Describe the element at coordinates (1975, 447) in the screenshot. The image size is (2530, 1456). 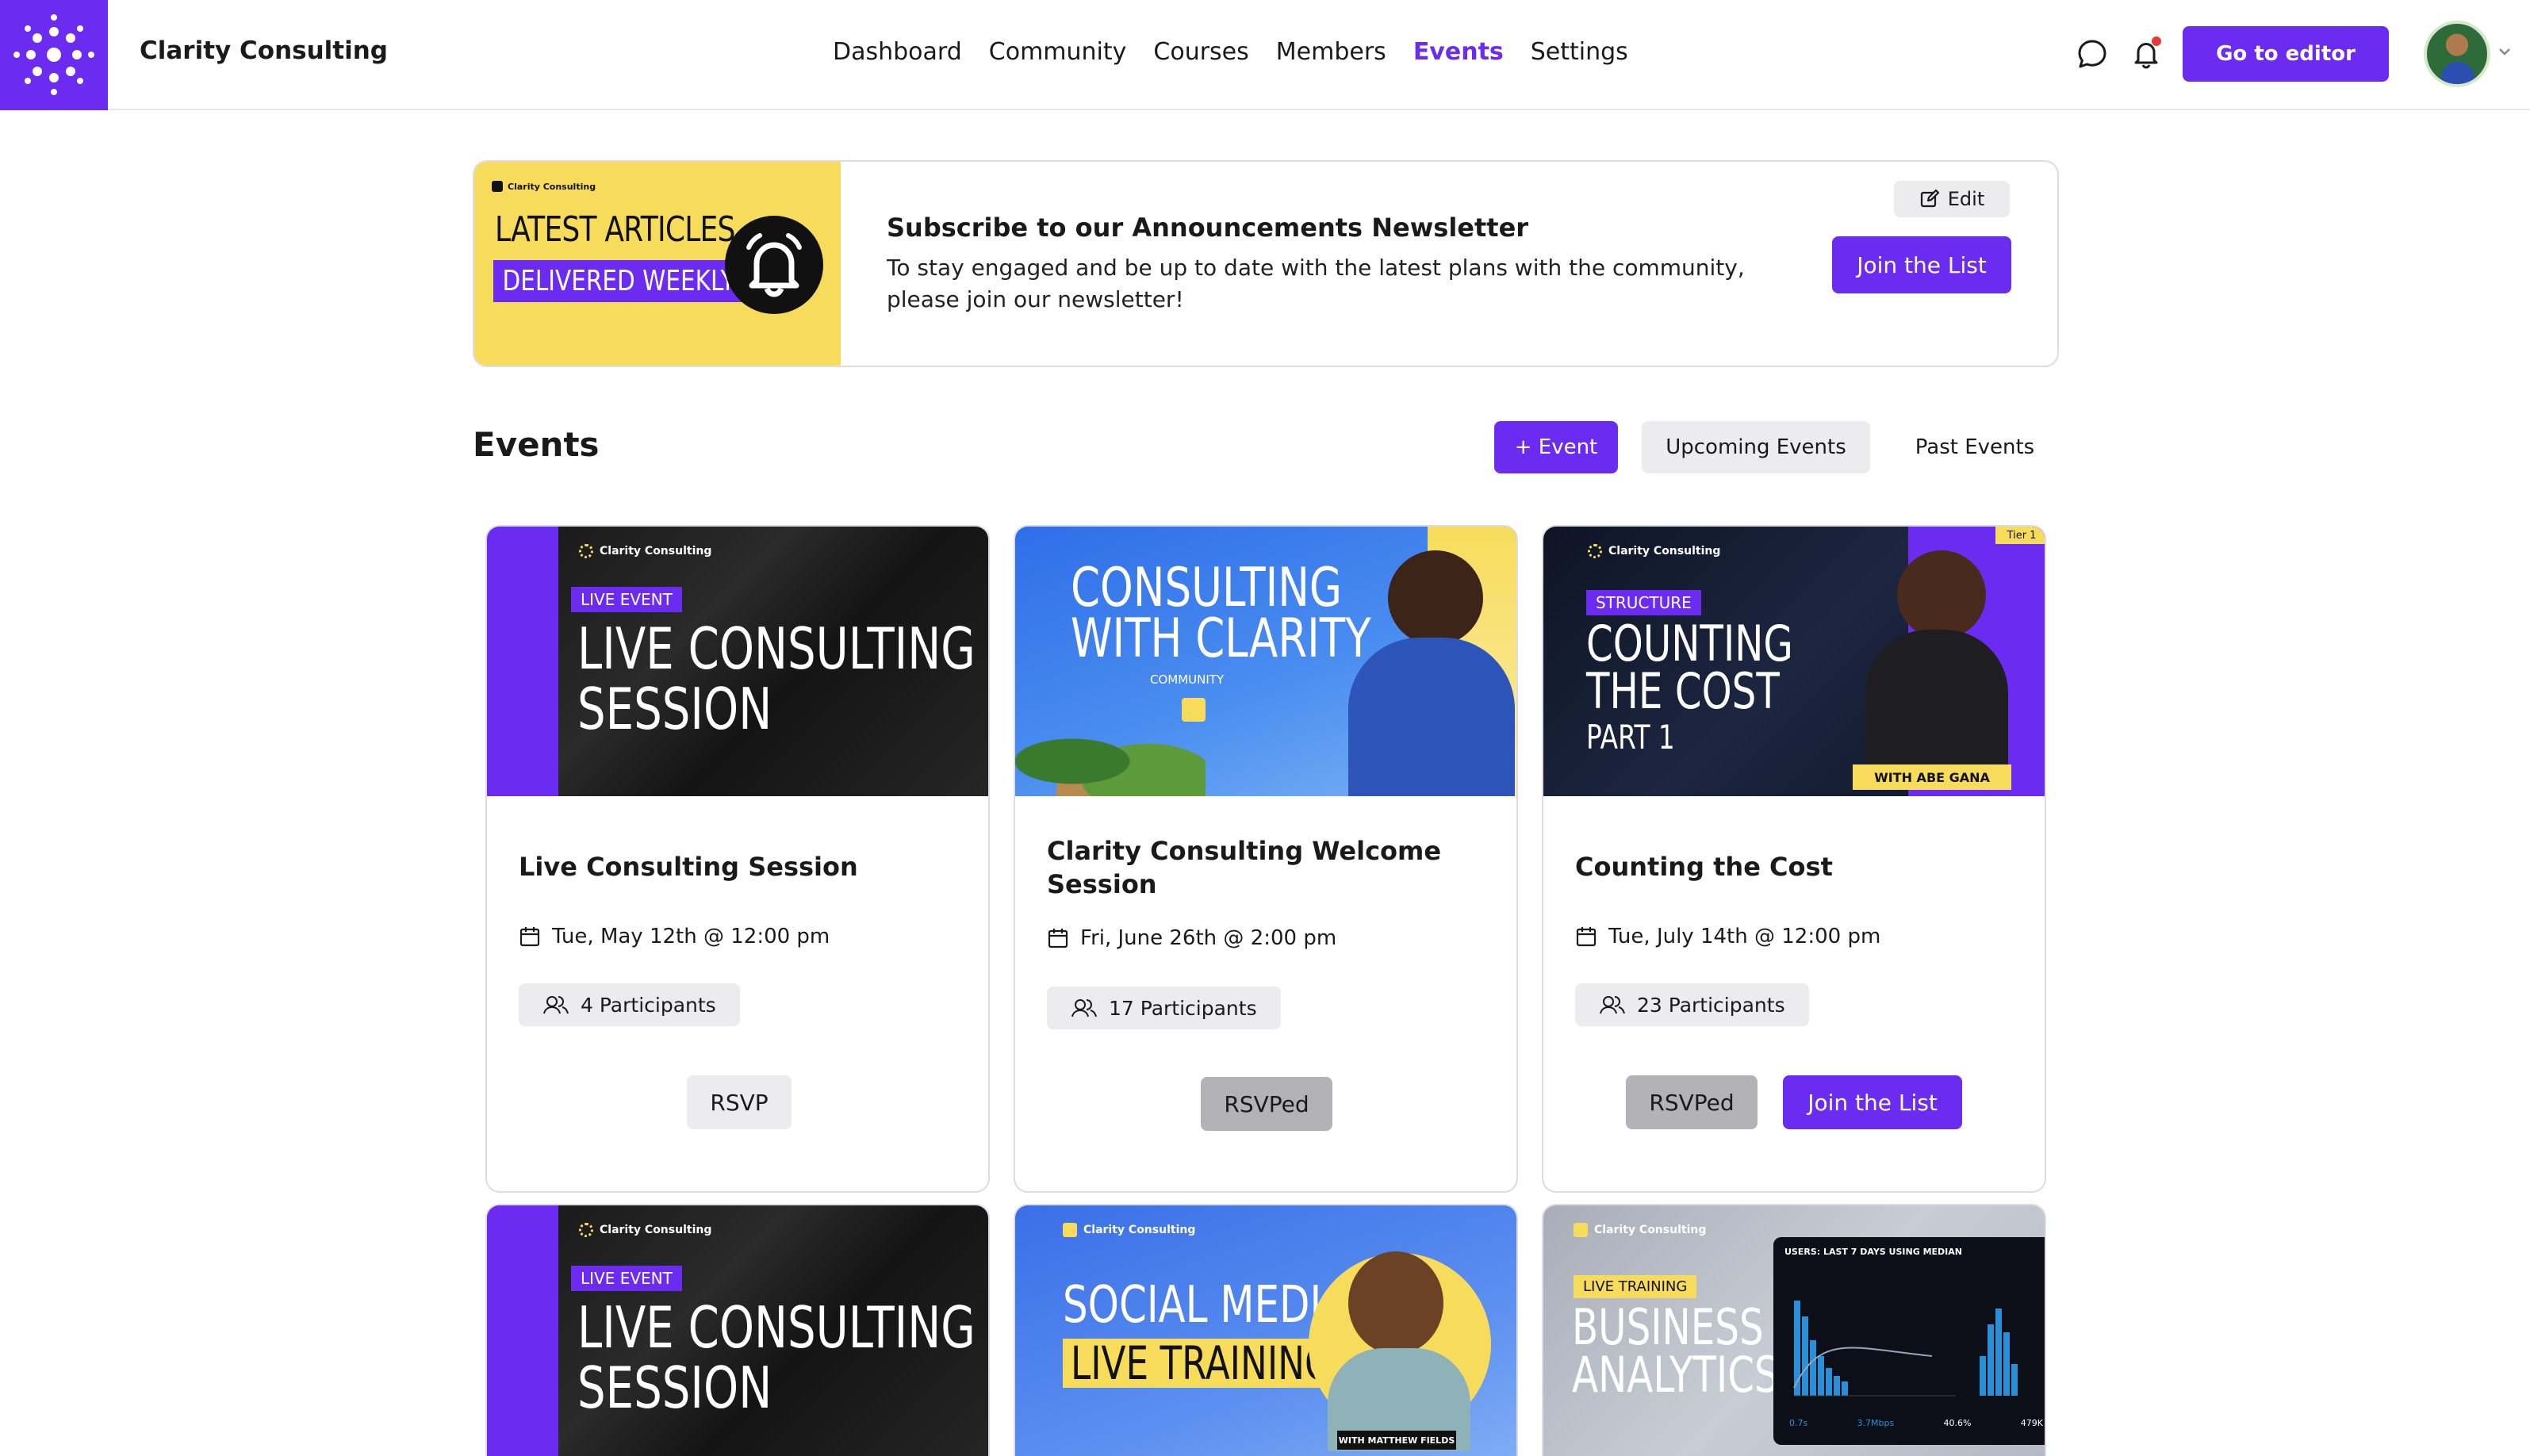
I see `past-events-tab: Past Events` at that location.